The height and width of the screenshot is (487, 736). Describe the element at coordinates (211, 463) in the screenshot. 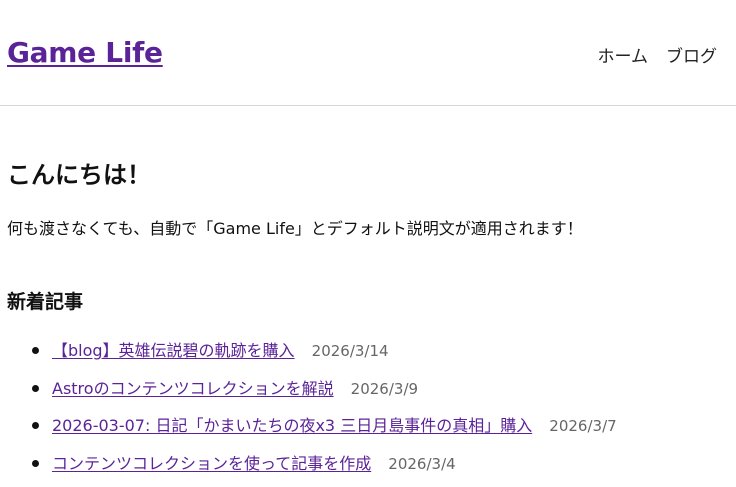

I see `post-link: コンテンツコレクションを使って記事を作成` at that location.